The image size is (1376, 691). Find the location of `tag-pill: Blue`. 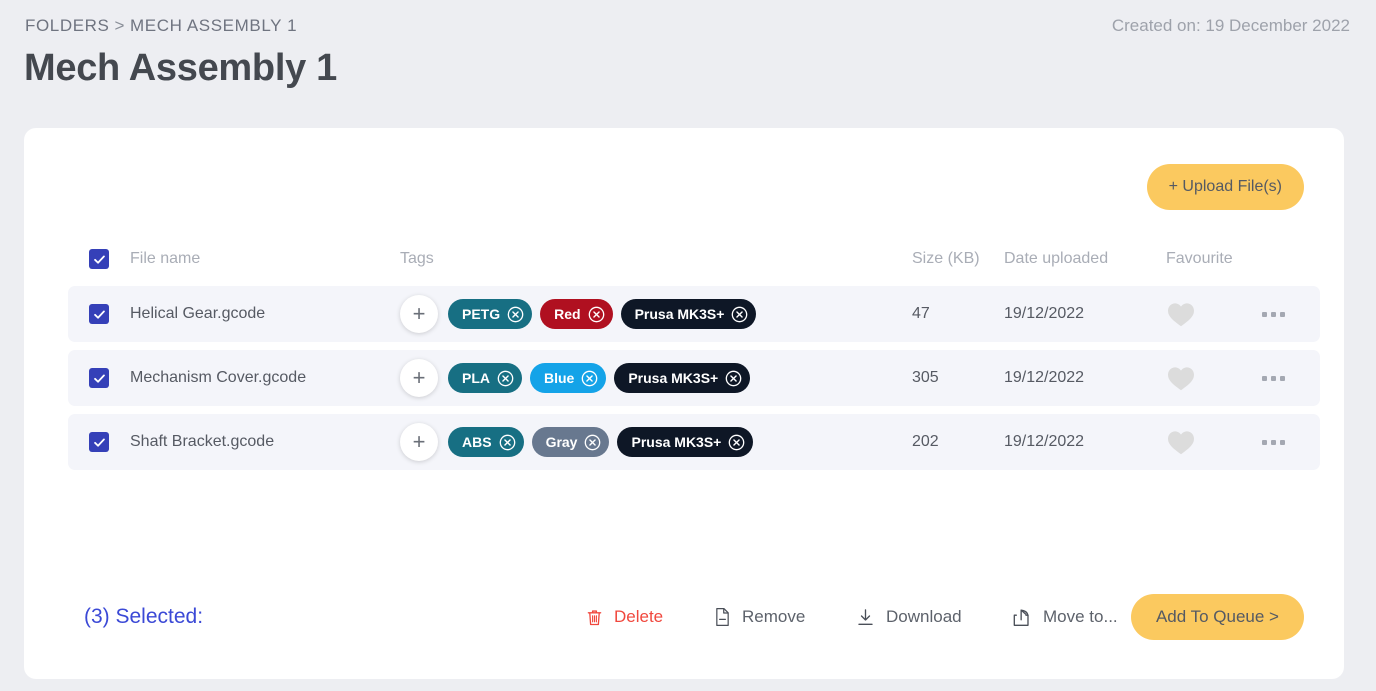

tag-pill: Blue is located at coordinates (568, 378).